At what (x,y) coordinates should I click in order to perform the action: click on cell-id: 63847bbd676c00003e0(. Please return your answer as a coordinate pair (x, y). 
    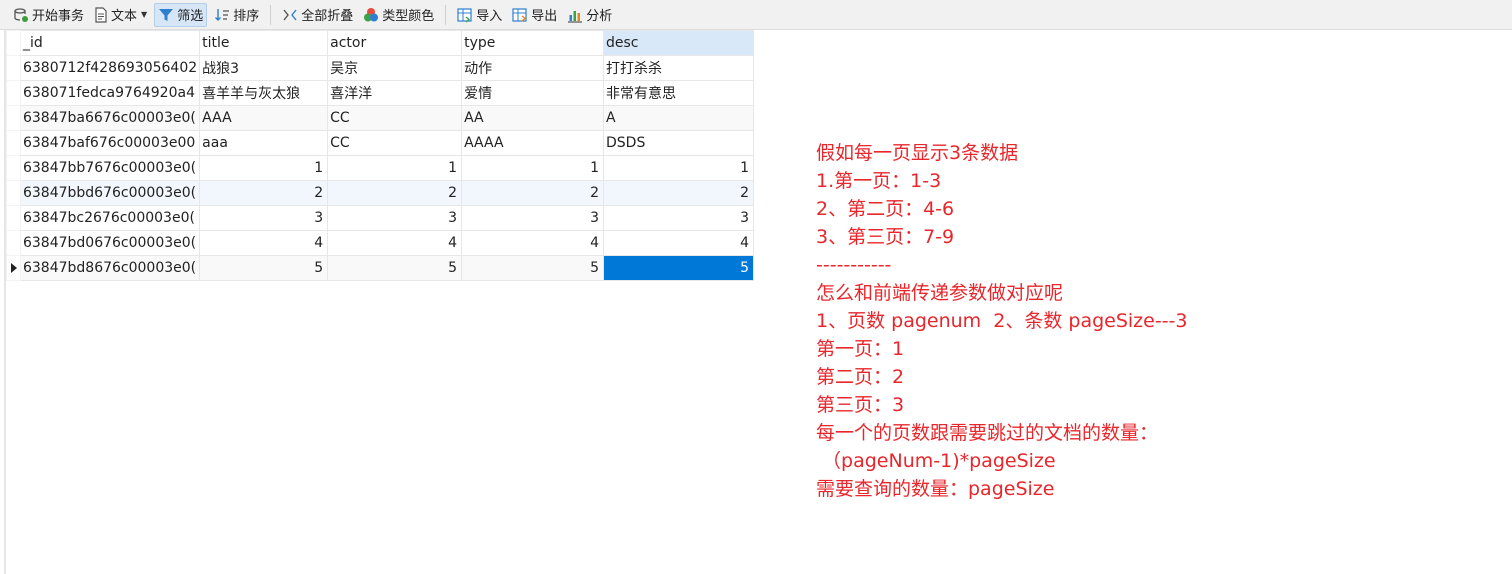
    Looking at the image, I should click on (110, 193).